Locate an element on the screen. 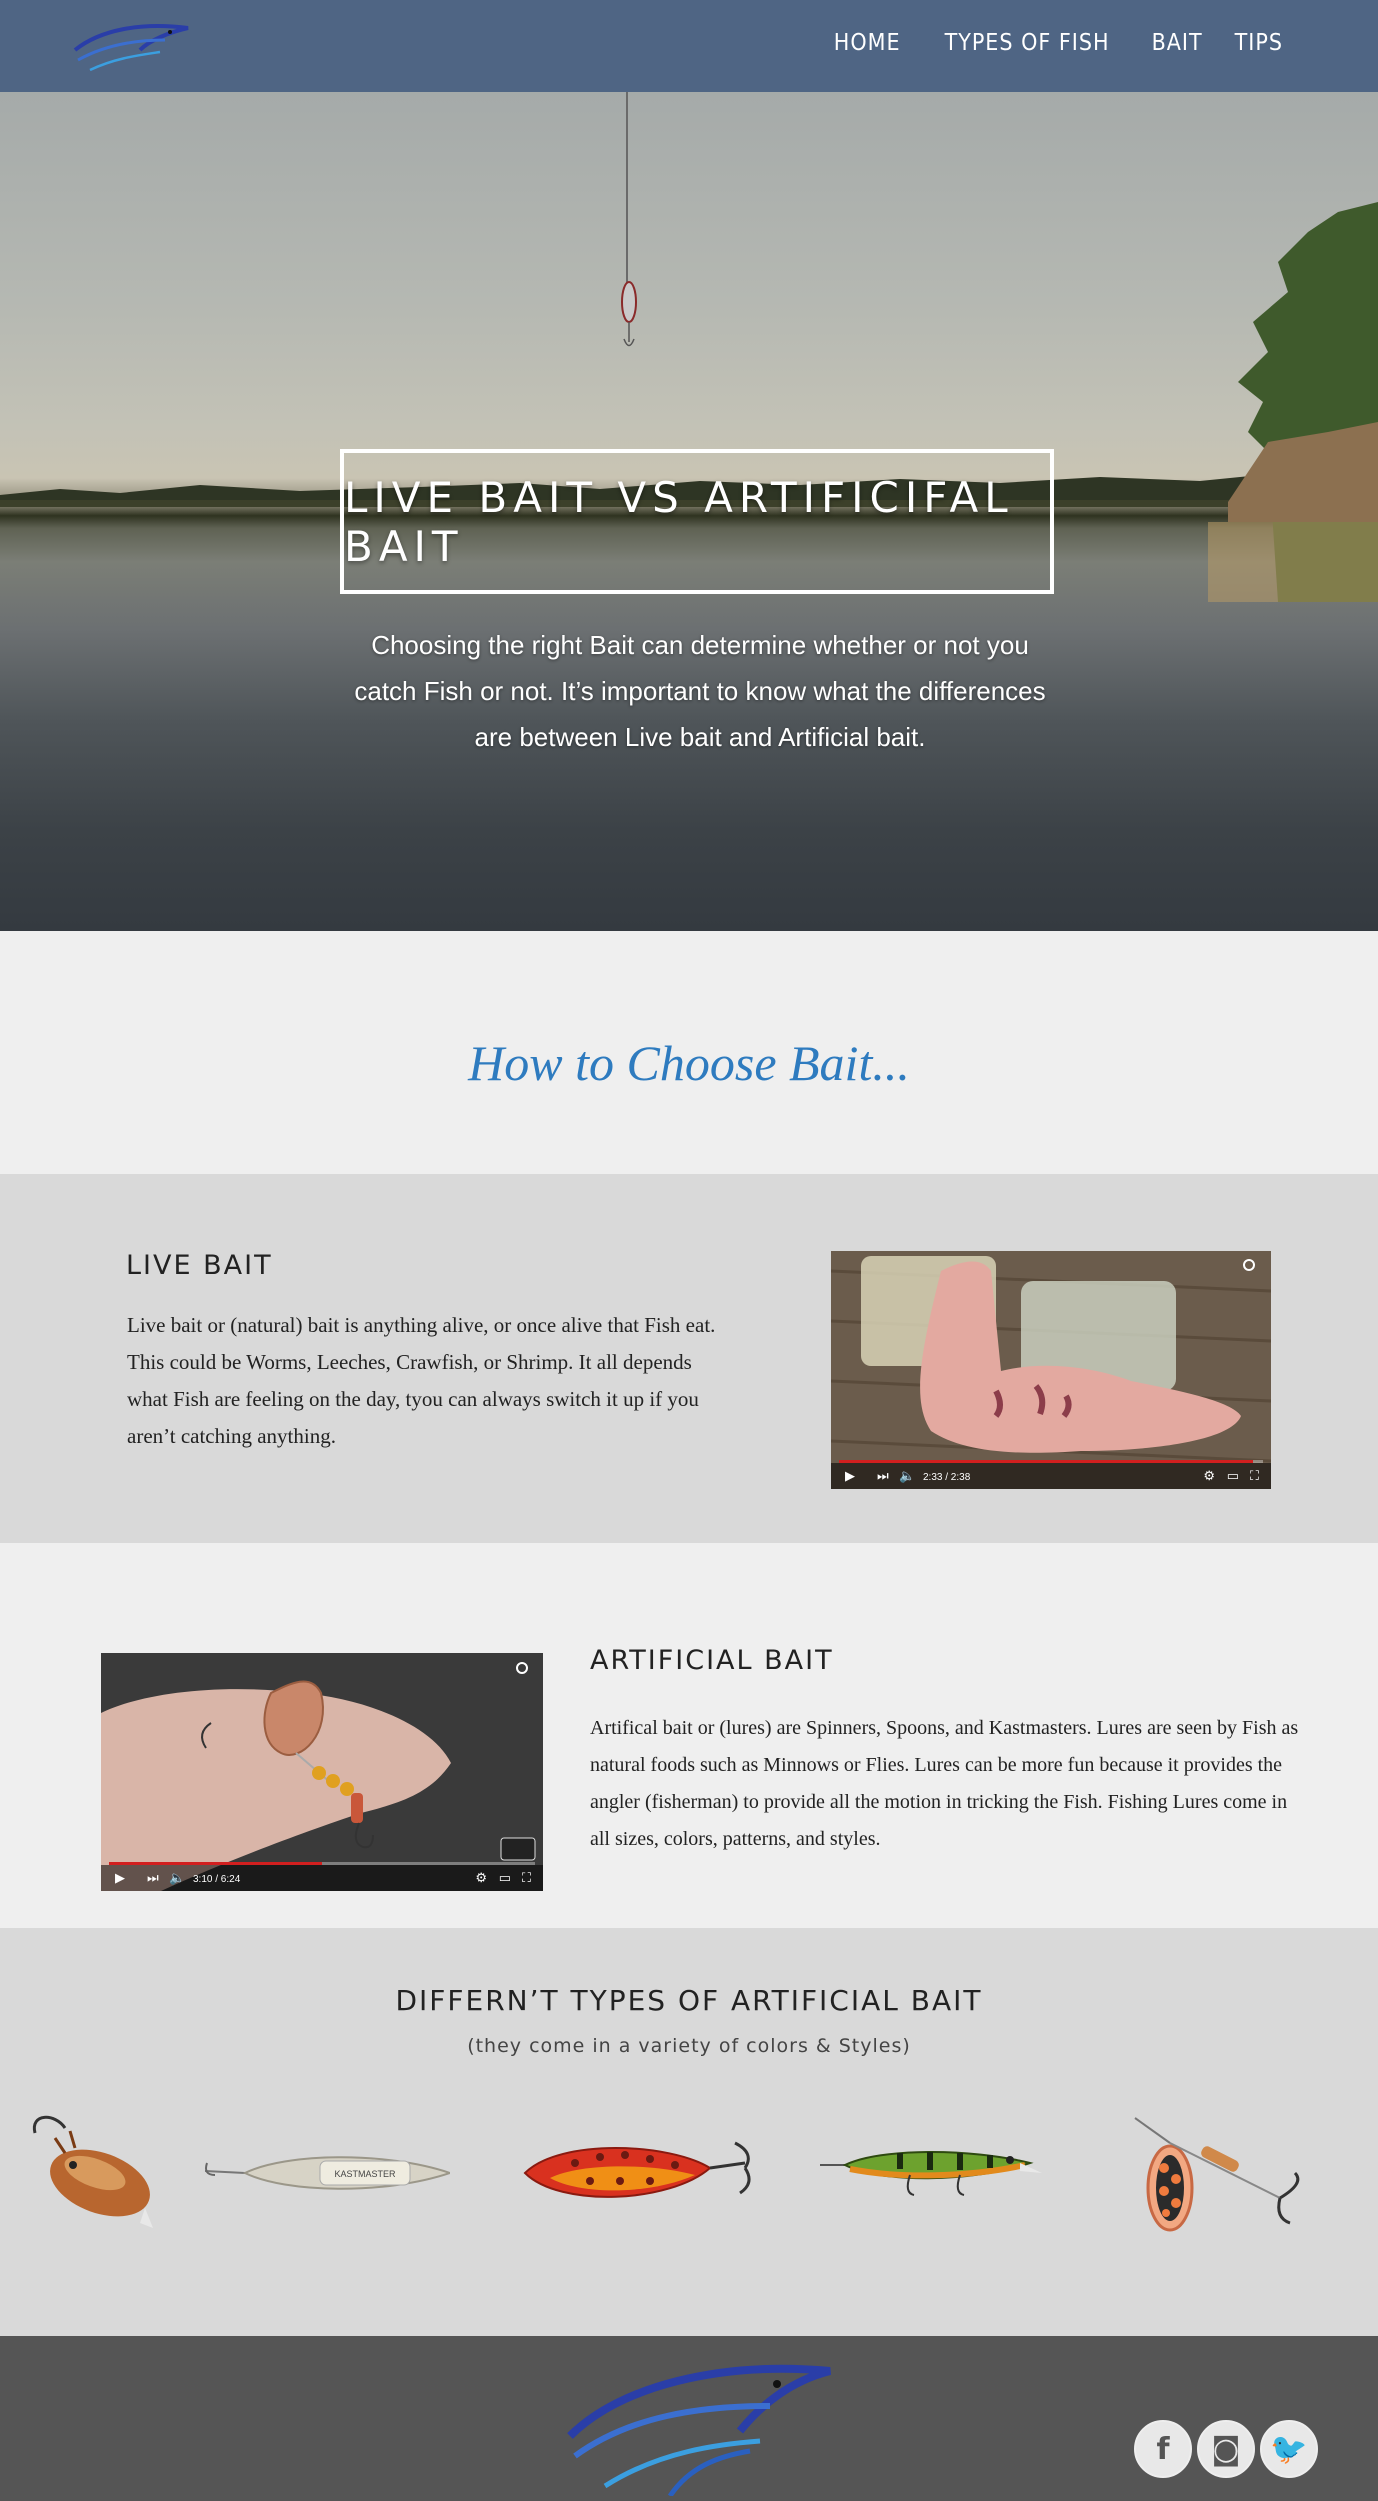 The width and height of the screenshot is (1378, 2501). hero-title-box: LIVE BAIT VS ARTIFICIFAL BAIT is located at coordinates (697, 521).